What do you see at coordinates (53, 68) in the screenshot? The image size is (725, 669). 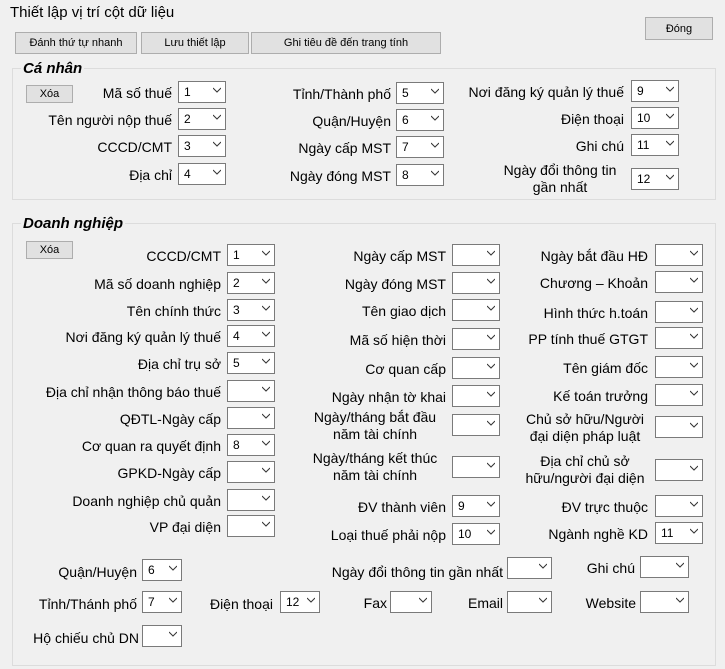 I see `ca-nhan-title: Cá nhân` at bounding box center [53, 68].